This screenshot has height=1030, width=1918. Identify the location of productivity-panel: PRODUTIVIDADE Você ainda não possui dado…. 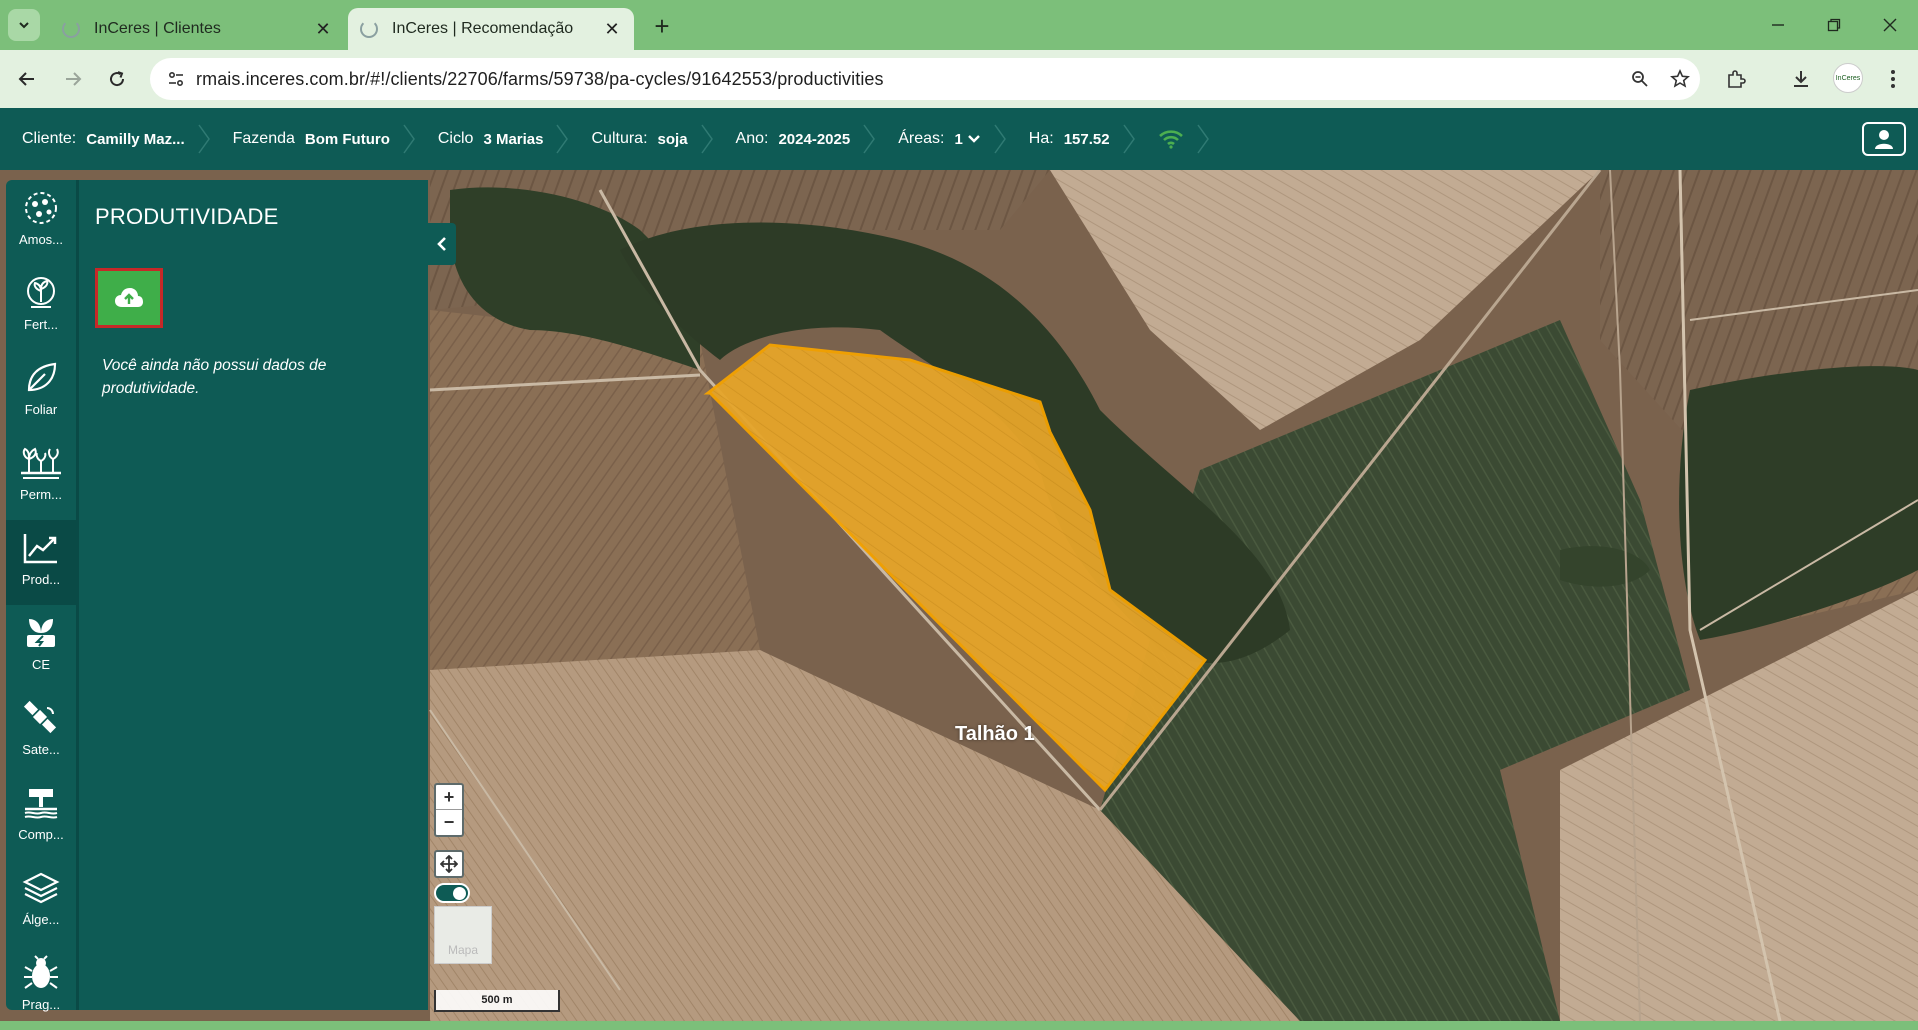
(252, 595).